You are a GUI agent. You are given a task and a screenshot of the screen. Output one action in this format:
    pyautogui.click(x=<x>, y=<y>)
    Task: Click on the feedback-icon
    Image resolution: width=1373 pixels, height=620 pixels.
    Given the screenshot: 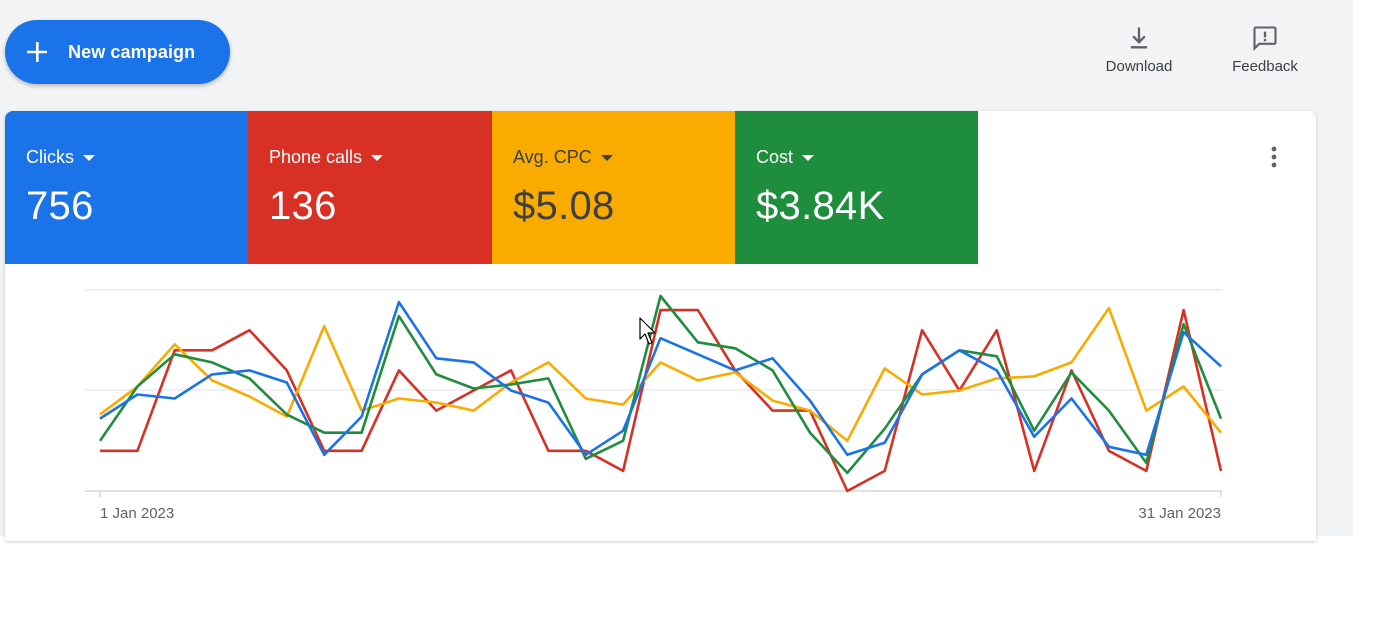 What is the action you would take?
    pyautogui.click(x=1265, y=39)
    